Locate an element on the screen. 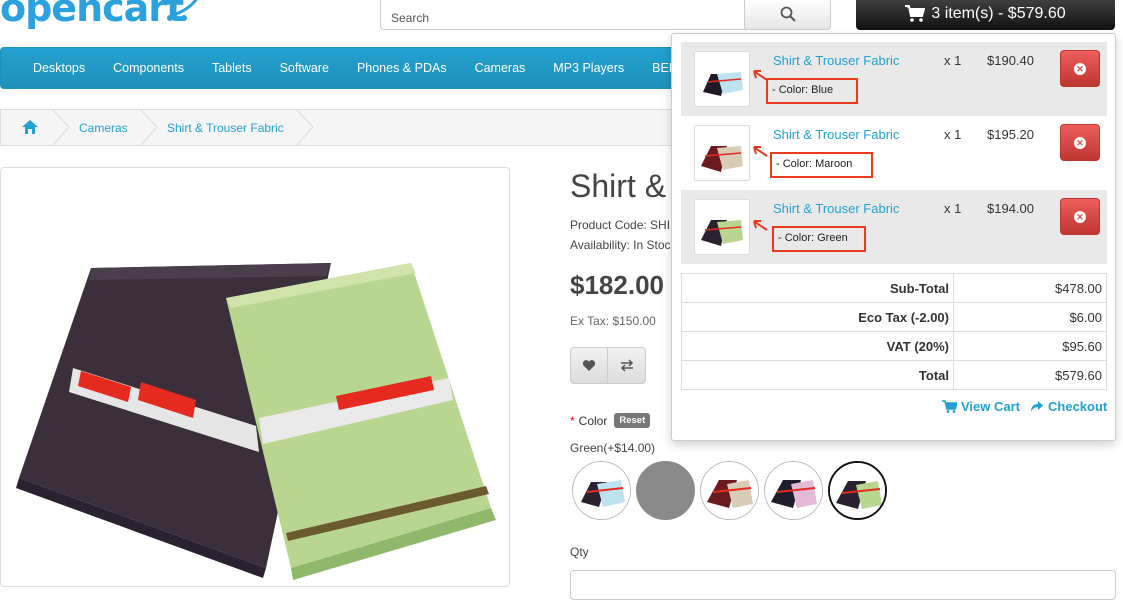 This screenshot has width=1123, height=600. required-marker: * is located at coordinates (572, 420).